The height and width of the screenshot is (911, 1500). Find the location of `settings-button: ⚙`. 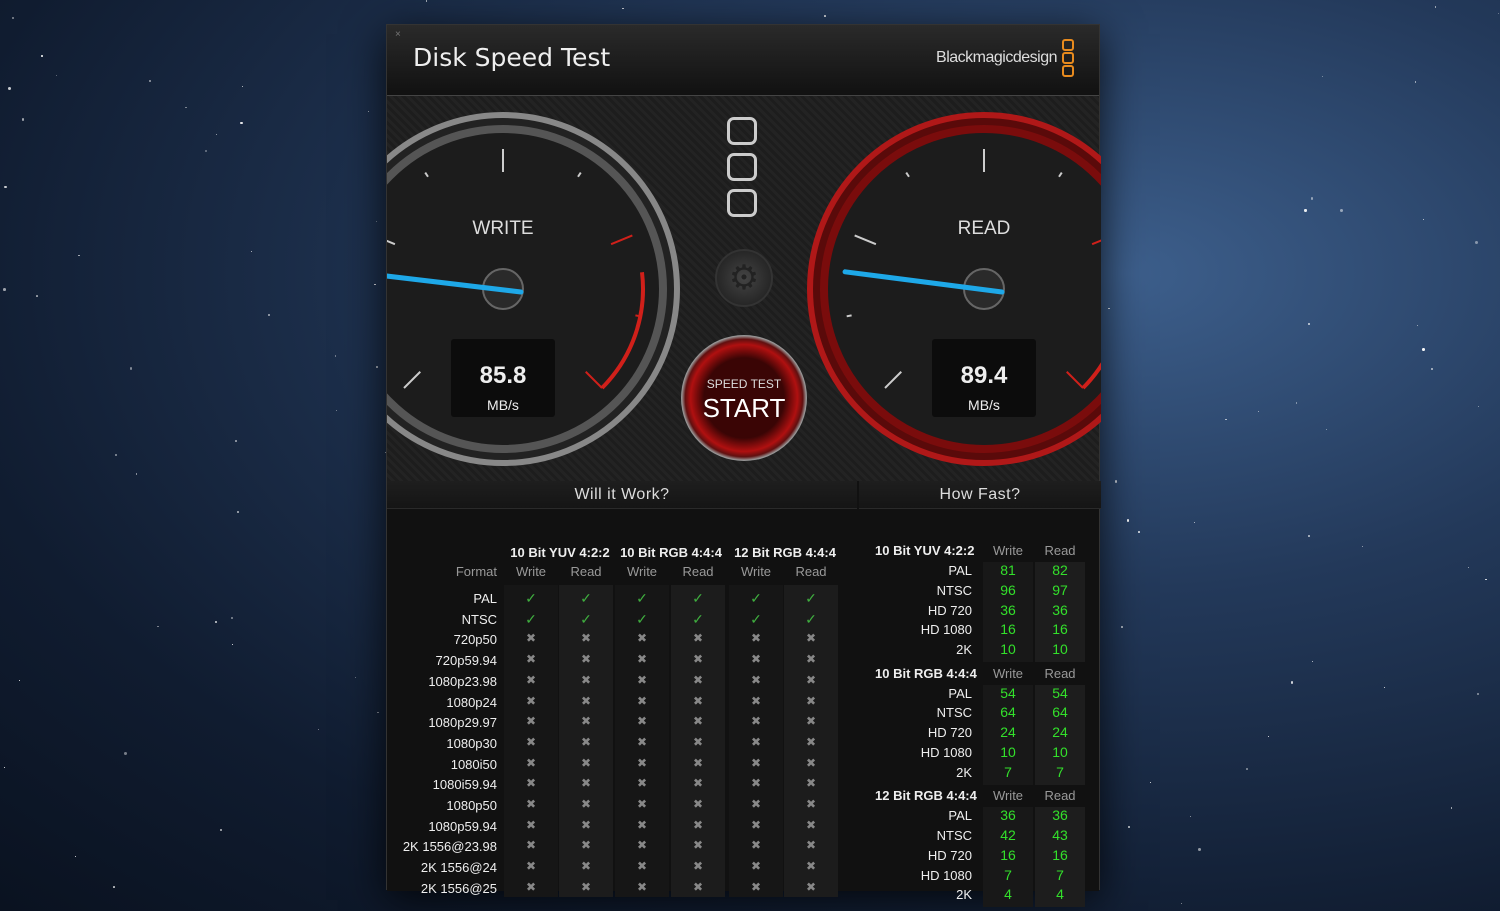

settings-button: ⚙ is located at coordinates (744, 278).